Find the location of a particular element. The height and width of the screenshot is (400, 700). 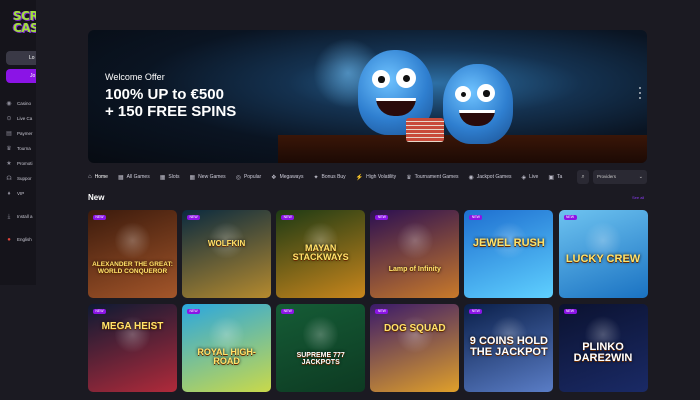

chip-stack-artwork is located at coordinates (425, 130).